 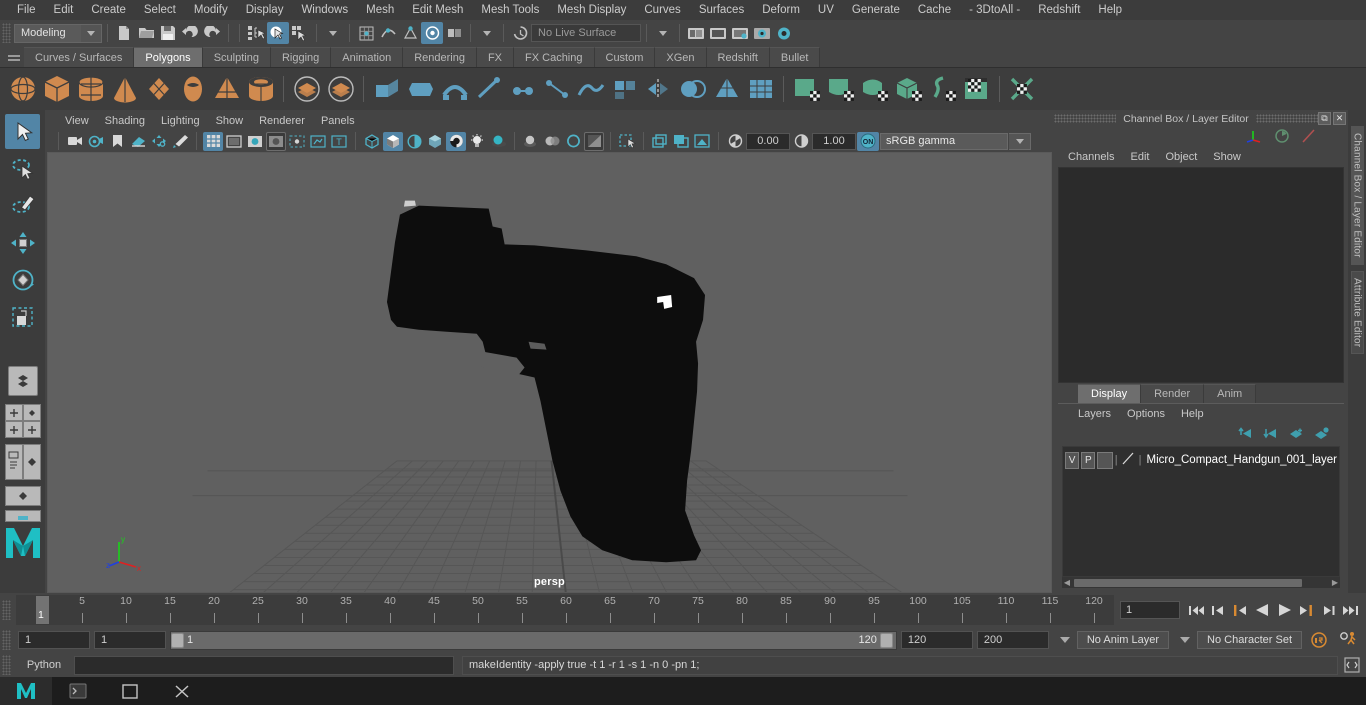 I want to click on hypershade-icon, so click(x=784, y=33).